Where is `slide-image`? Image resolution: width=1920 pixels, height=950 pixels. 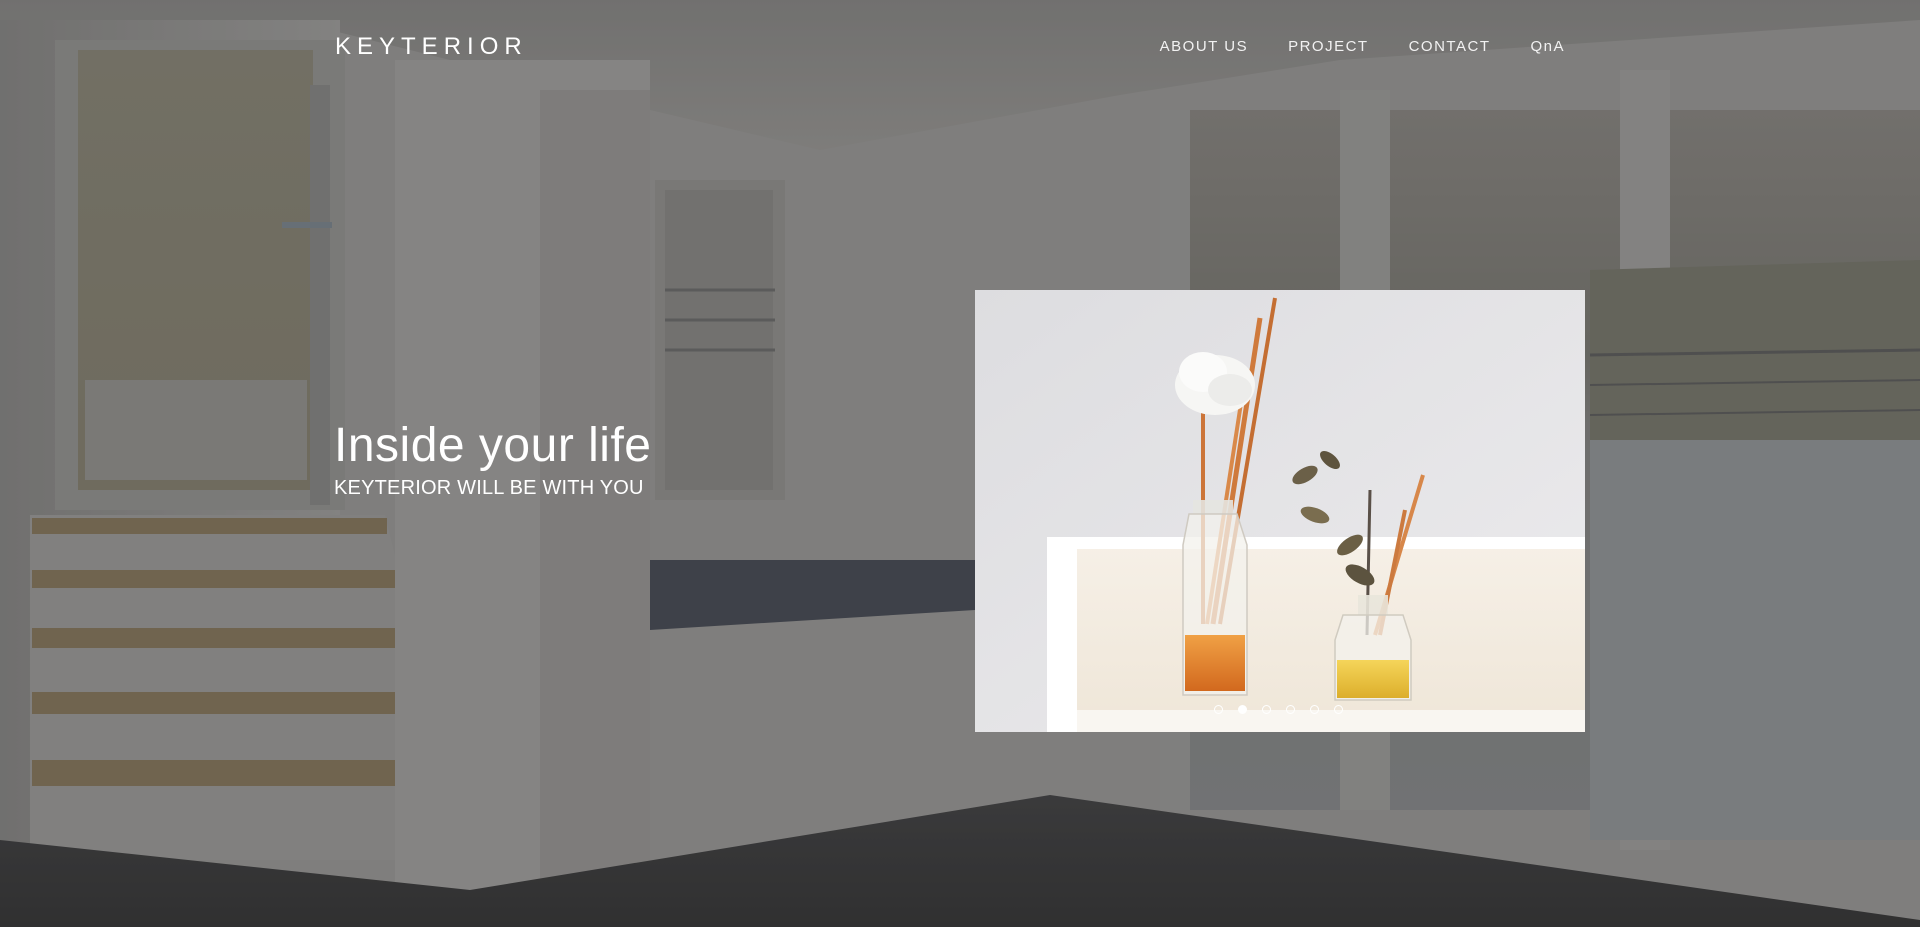 slide-image is located at coordinates (1280, 511).